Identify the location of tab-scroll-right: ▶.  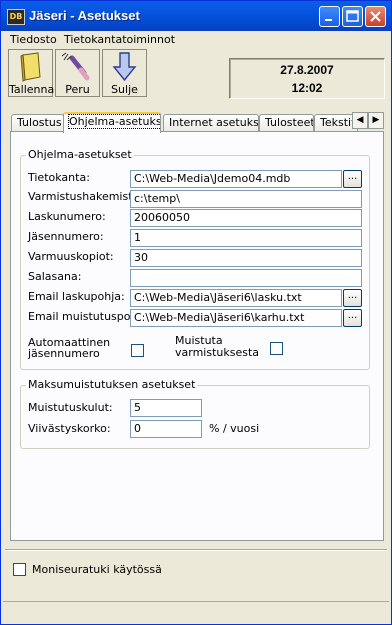
(376, 120).